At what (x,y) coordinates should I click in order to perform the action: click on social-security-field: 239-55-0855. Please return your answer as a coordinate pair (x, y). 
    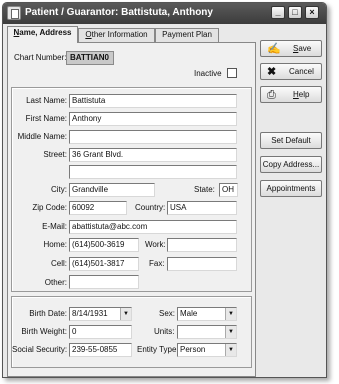
    Looking at the image, I should click on (100, 350).